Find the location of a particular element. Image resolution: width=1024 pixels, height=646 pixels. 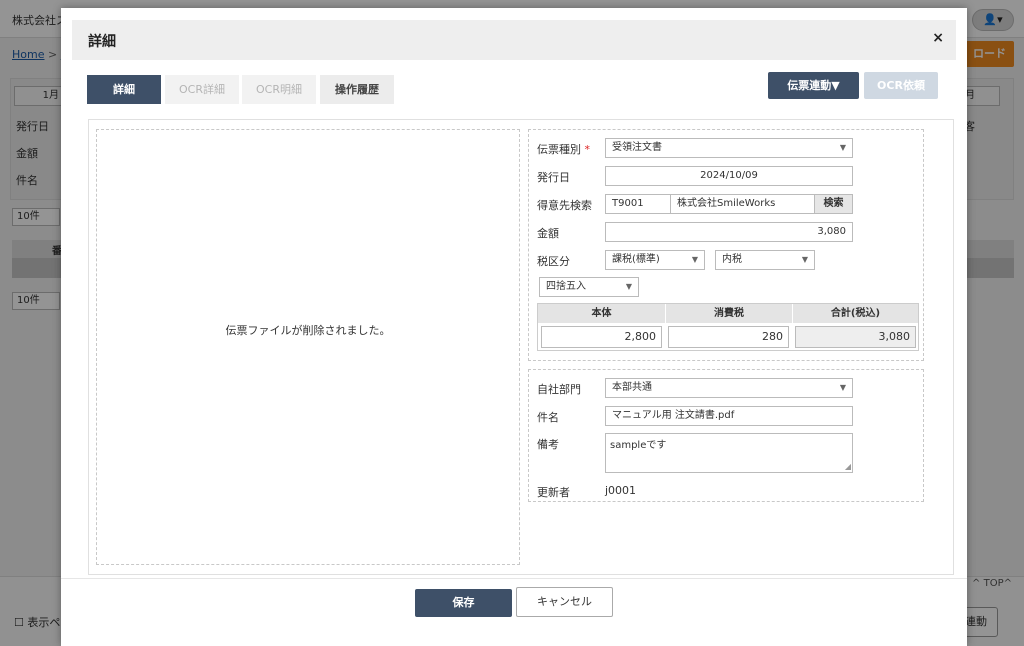

tab-ocr-detail: OCR詳細 is located at coordinates (202, 89).